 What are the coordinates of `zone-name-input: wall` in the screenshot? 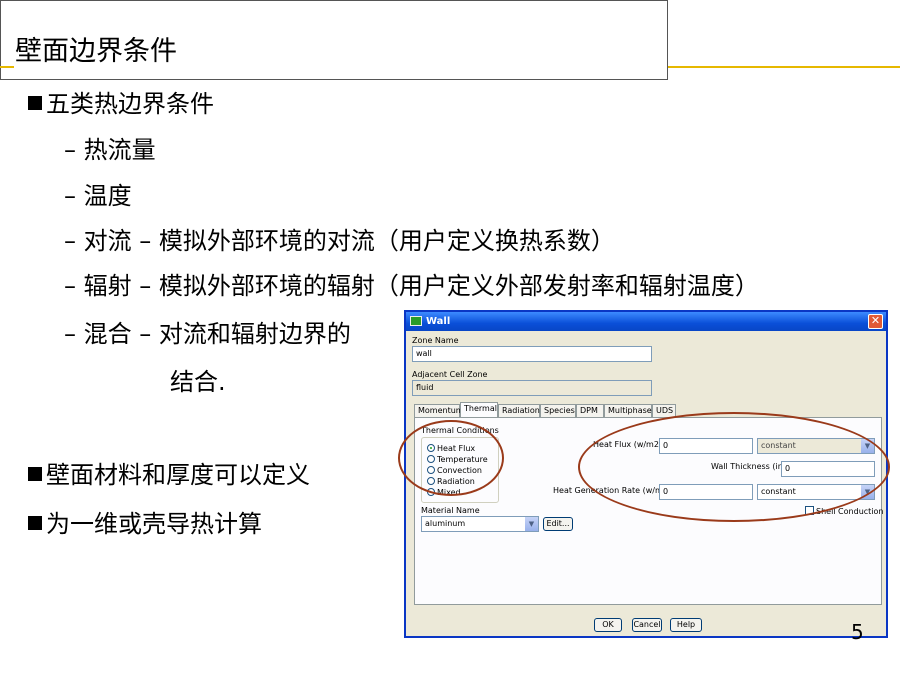 It's located at (532, 354).